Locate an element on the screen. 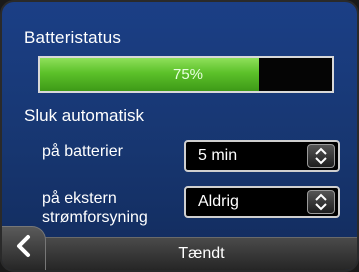 The image size is (359, 272). on-external-power-select: Aldrig is located at coordinates (262, 202).